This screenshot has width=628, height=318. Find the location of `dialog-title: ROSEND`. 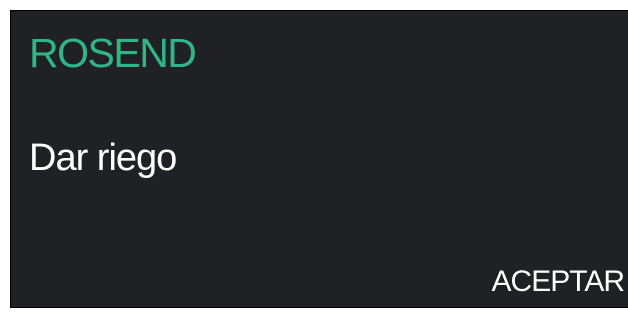

dialog-title: ROSEND is located at coordinates (113, 53).